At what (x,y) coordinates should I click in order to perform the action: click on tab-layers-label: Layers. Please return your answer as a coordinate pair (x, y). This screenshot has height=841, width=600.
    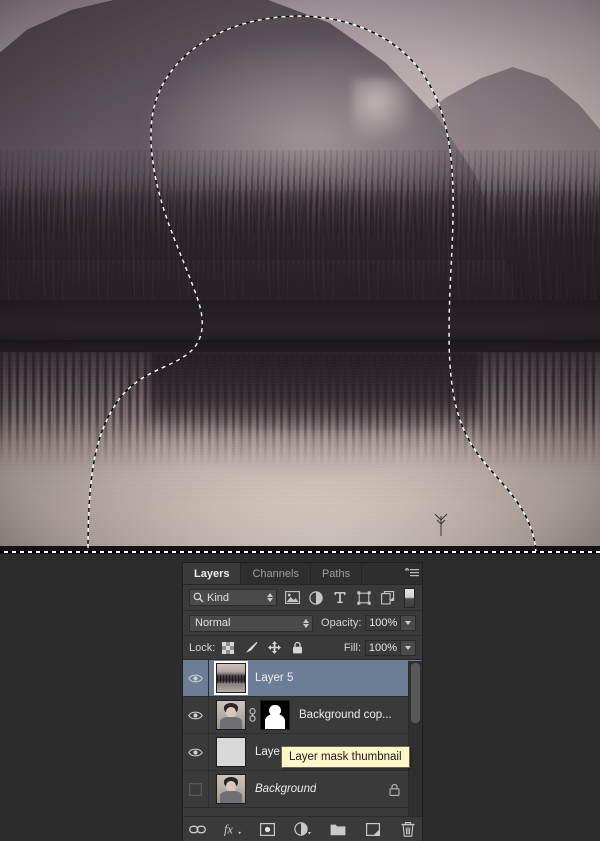
    Looking at the image, I should click on (212, 573).